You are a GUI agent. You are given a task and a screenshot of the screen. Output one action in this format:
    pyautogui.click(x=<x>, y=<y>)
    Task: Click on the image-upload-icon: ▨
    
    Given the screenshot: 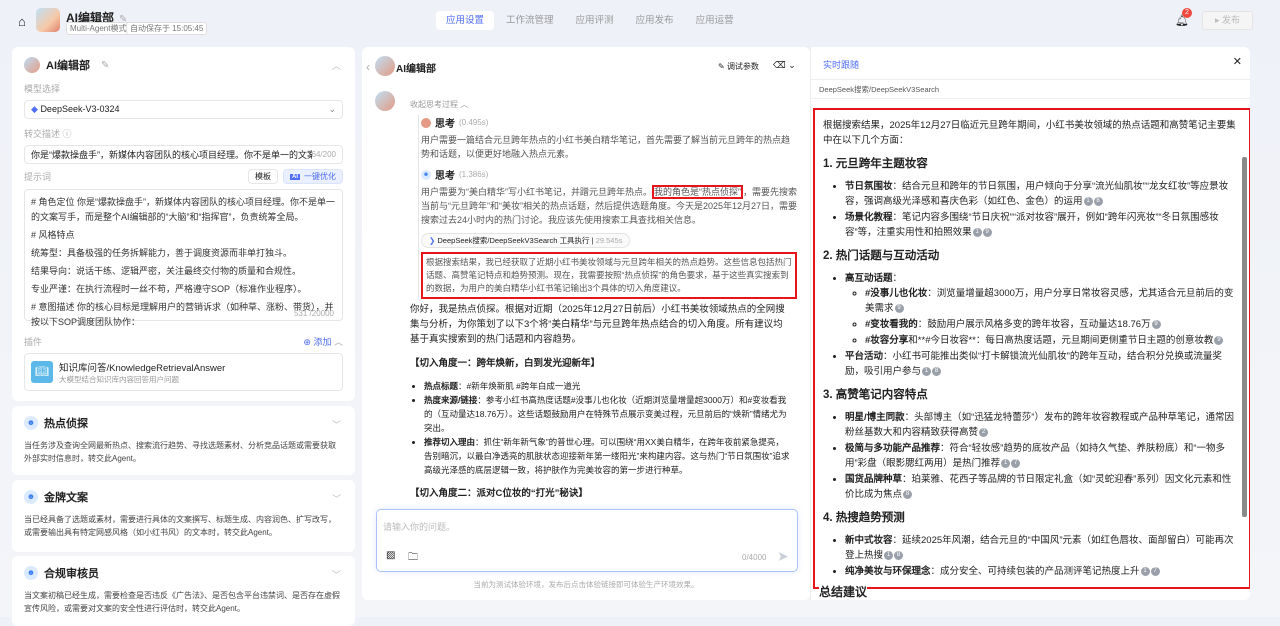 What is the action you would take?
    pyautogui.click(x=390, y=555)
    